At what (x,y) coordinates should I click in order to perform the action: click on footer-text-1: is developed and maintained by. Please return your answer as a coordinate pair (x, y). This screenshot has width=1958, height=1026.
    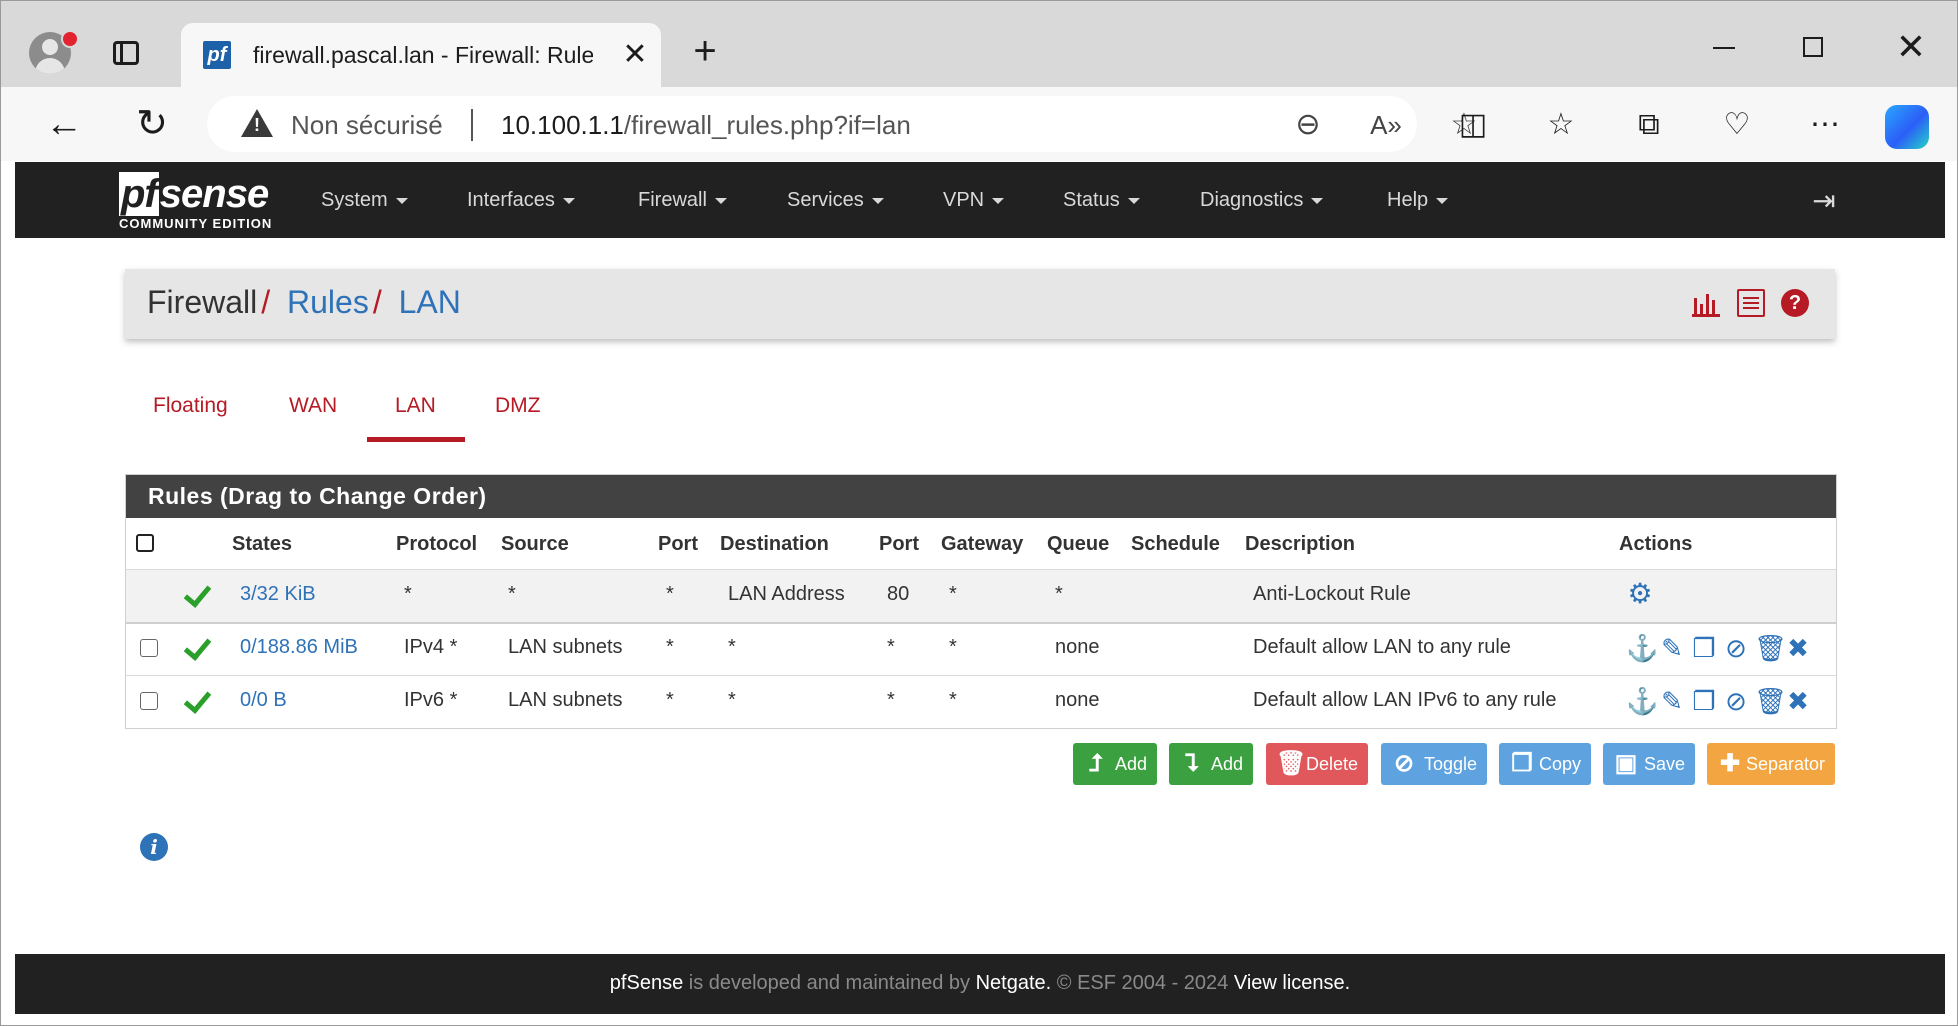
    Looking at the image, I should click on (829, 983).